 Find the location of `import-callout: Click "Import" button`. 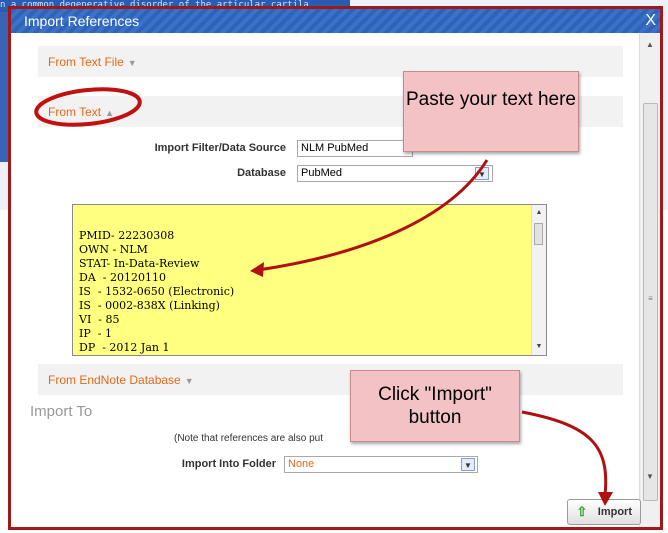

import-callout: Click "Import" button is located at coordinates (435, 406).